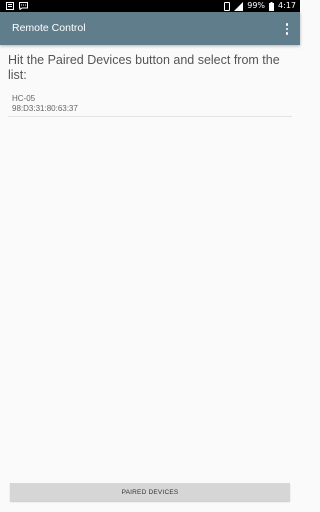  Describe the element at coordinates (24, 98) in the screenshot. I see `device-name: HC-05` at that location.